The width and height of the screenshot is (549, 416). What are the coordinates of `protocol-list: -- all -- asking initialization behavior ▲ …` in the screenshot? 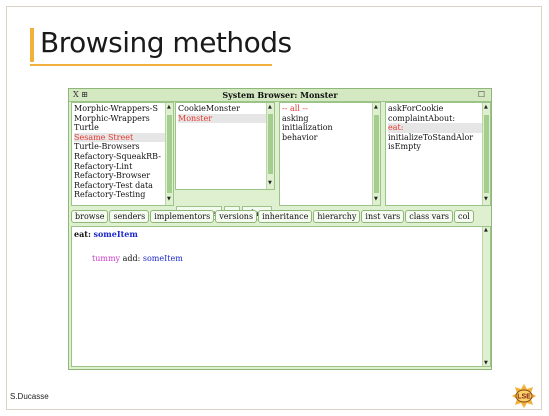 It's located at (330, 154).